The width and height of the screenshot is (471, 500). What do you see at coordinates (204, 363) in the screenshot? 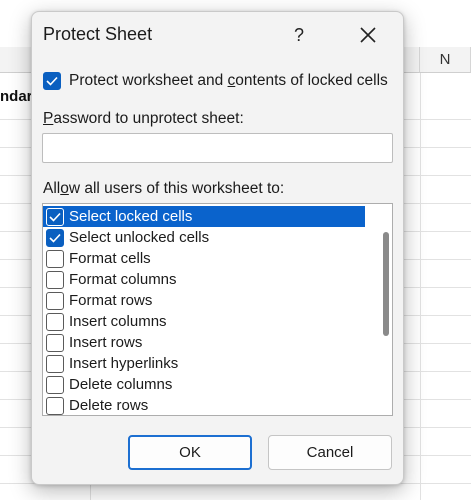
I see `permission-item: Insert hyperlinks` at bounding box center [204, 363].